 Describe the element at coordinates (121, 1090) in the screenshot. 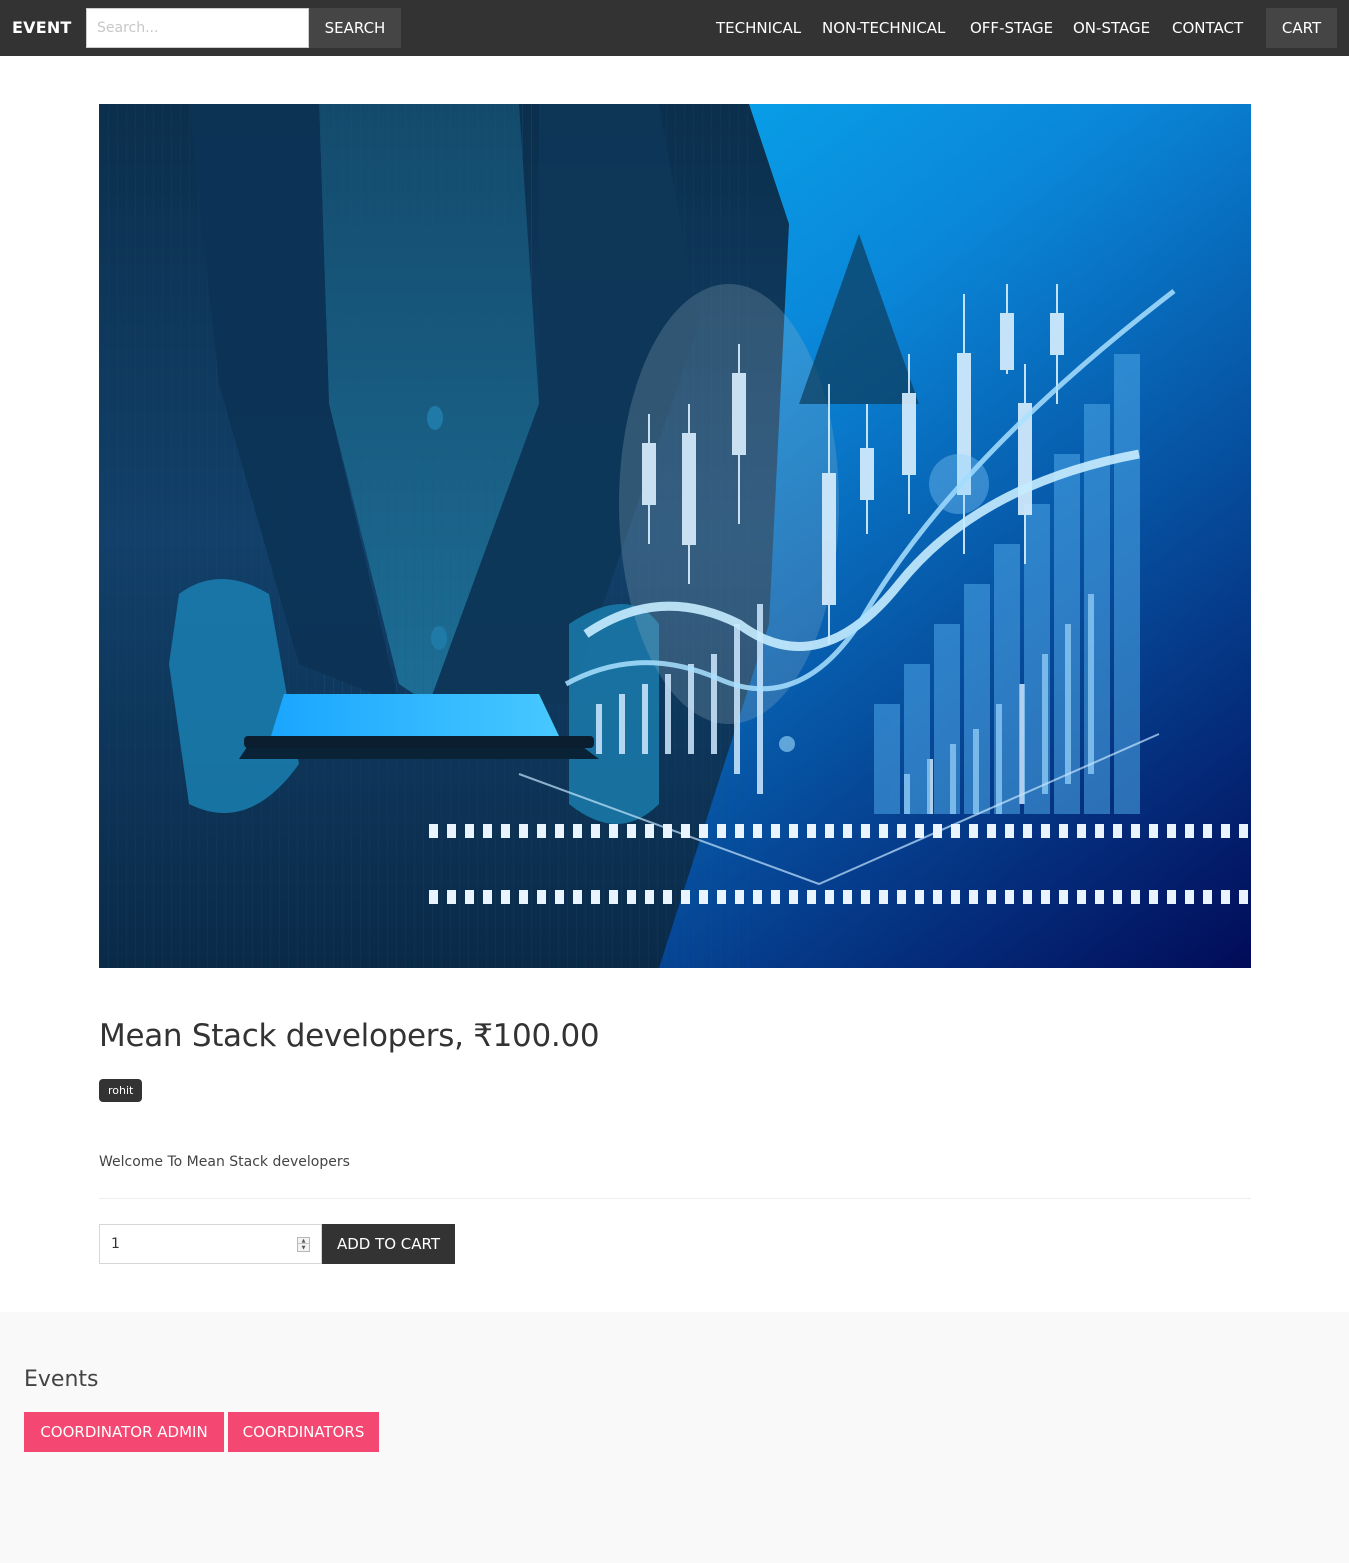

I see `category-tag: rohit` at that location.